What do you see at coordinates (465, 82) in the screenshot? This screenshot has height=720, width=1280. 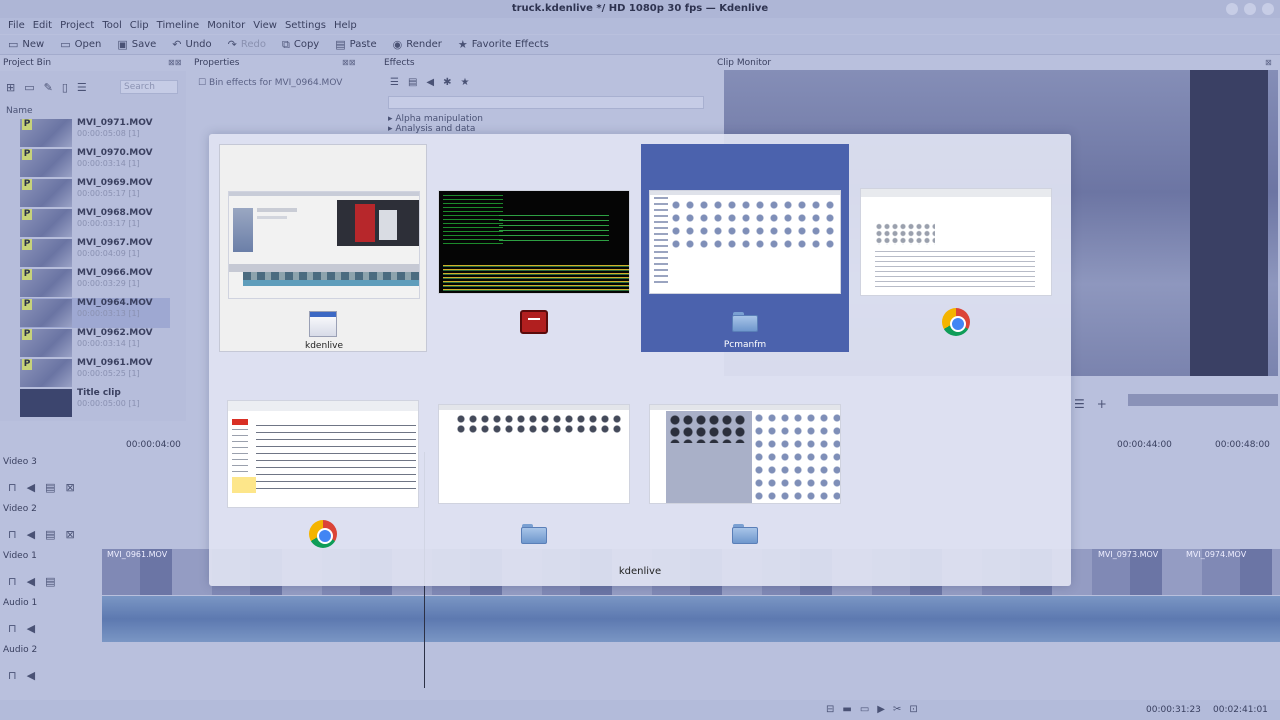 I see `favorite-icon: ★` at bounding box center [465, 82].